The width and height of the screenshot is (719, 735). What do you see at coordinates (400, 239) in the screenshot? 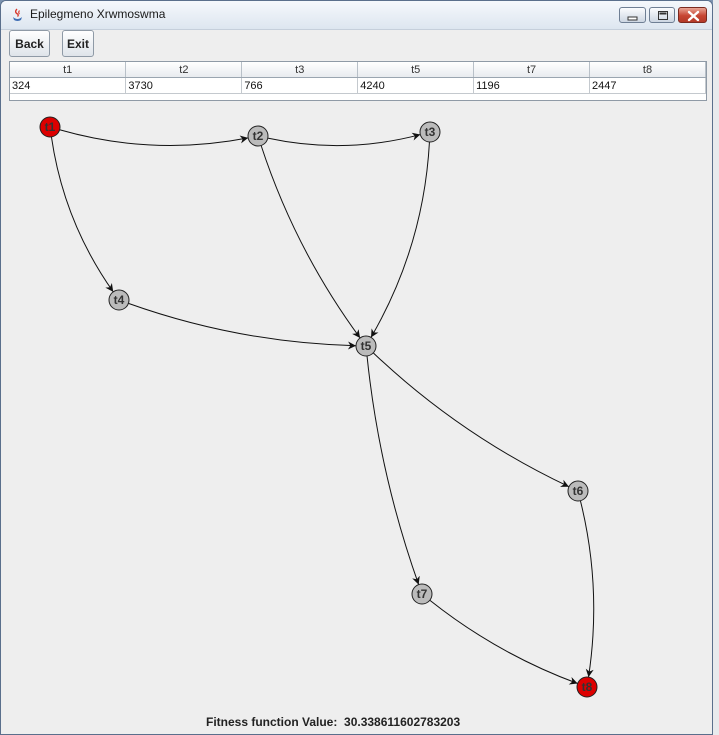
I see `edge-t3-t5` at bounding box center [400, 239].